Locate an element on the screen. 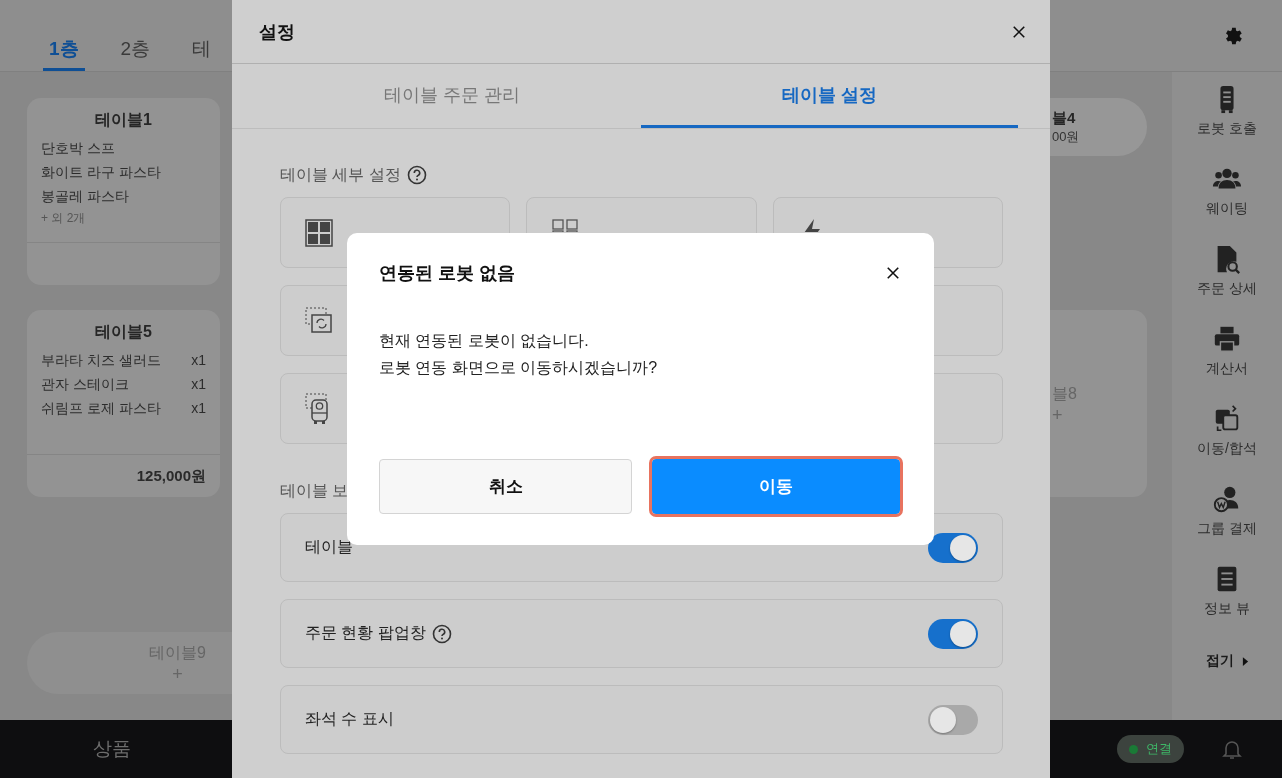 The height and width of the screenshot is (778, 1282). sidebar-item: 그룹 결제 is located at coordinates (1227, 518).